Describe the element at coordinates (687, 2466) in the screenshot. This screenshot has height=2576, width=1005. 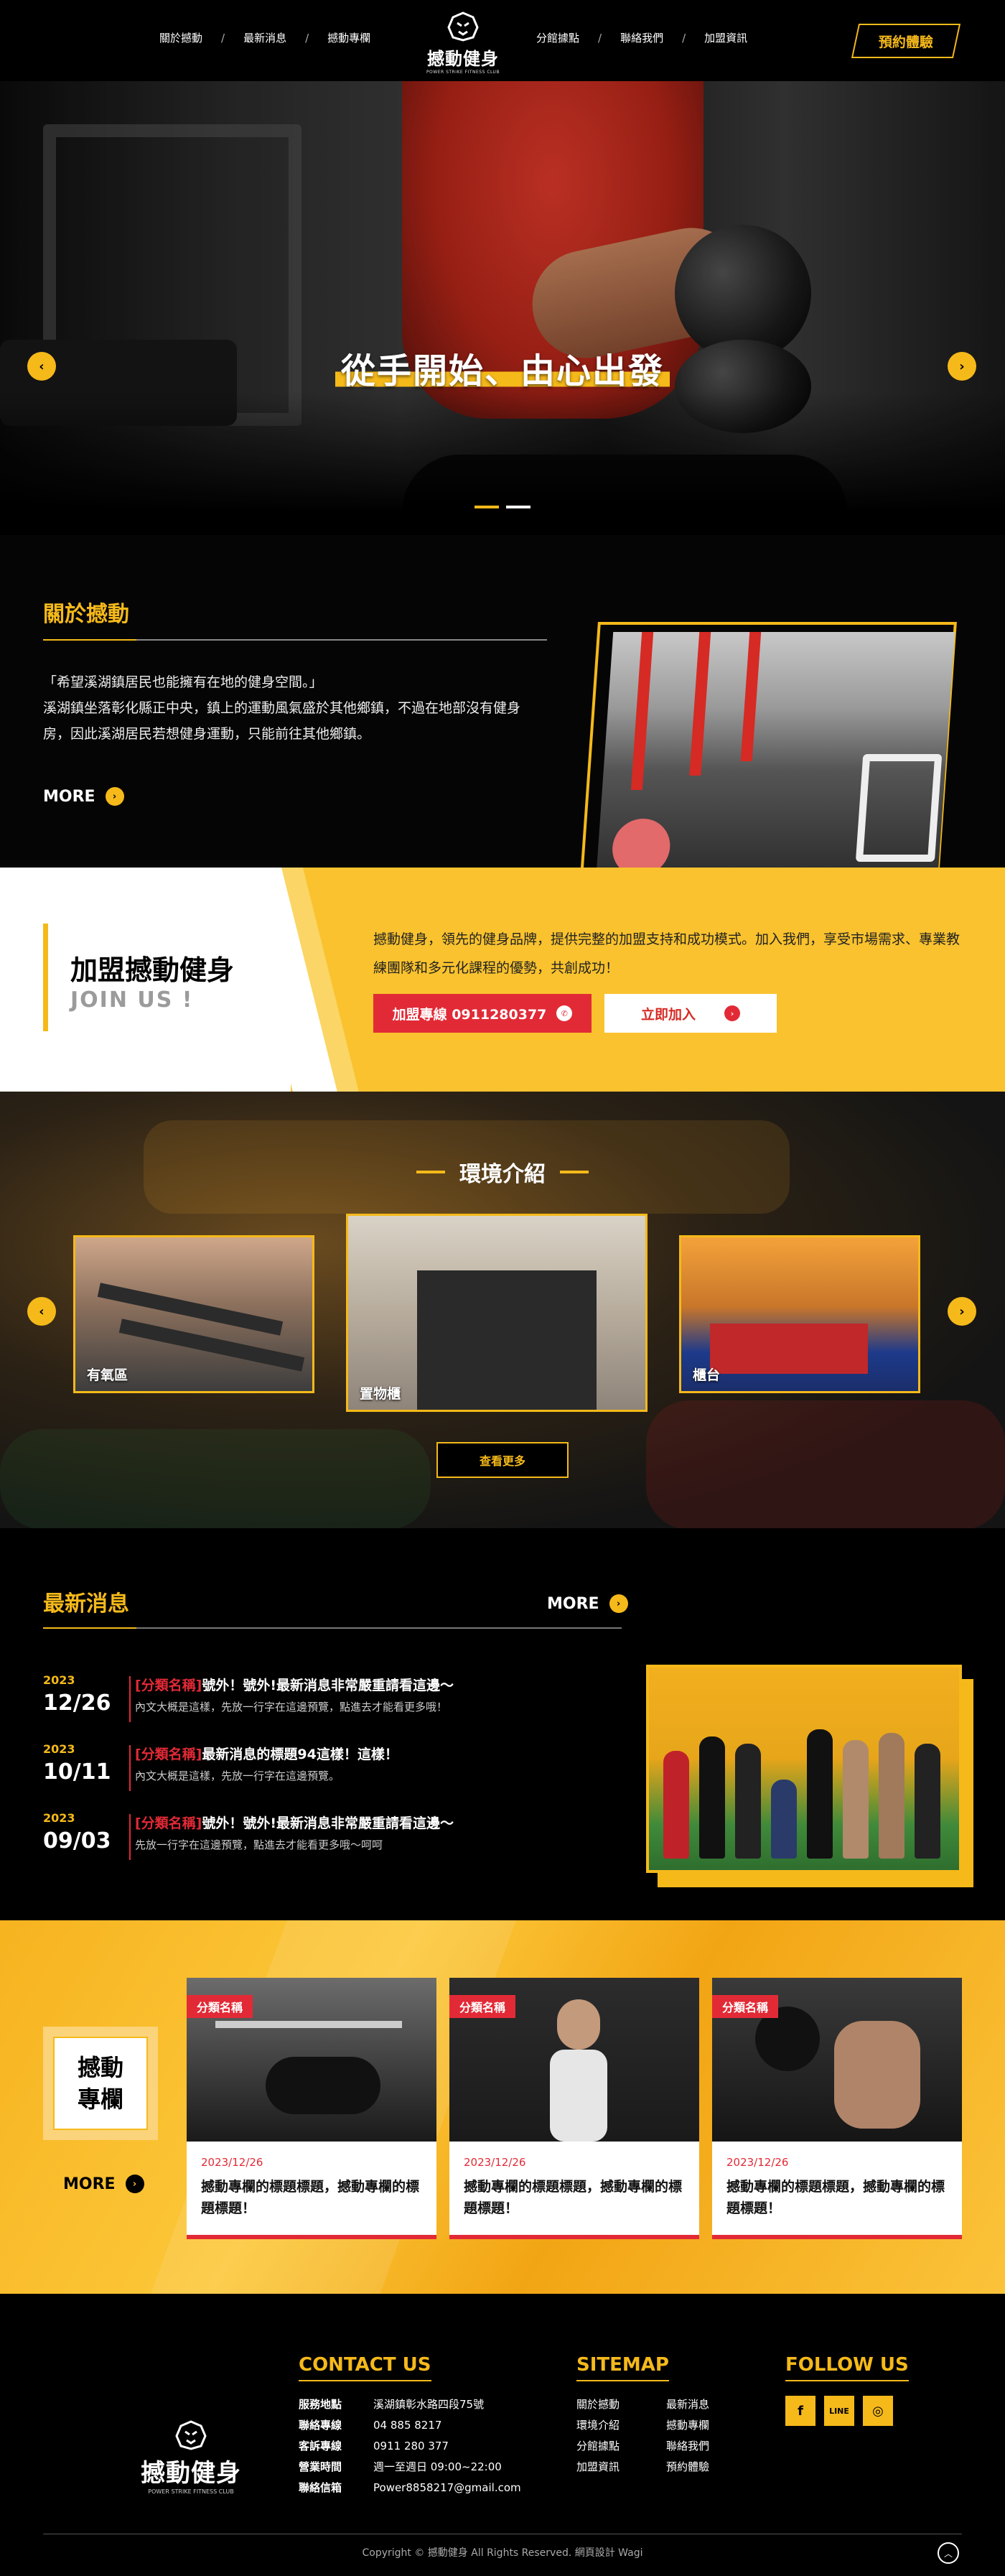
I see `sitemap-link: 預約體驗` at that location.